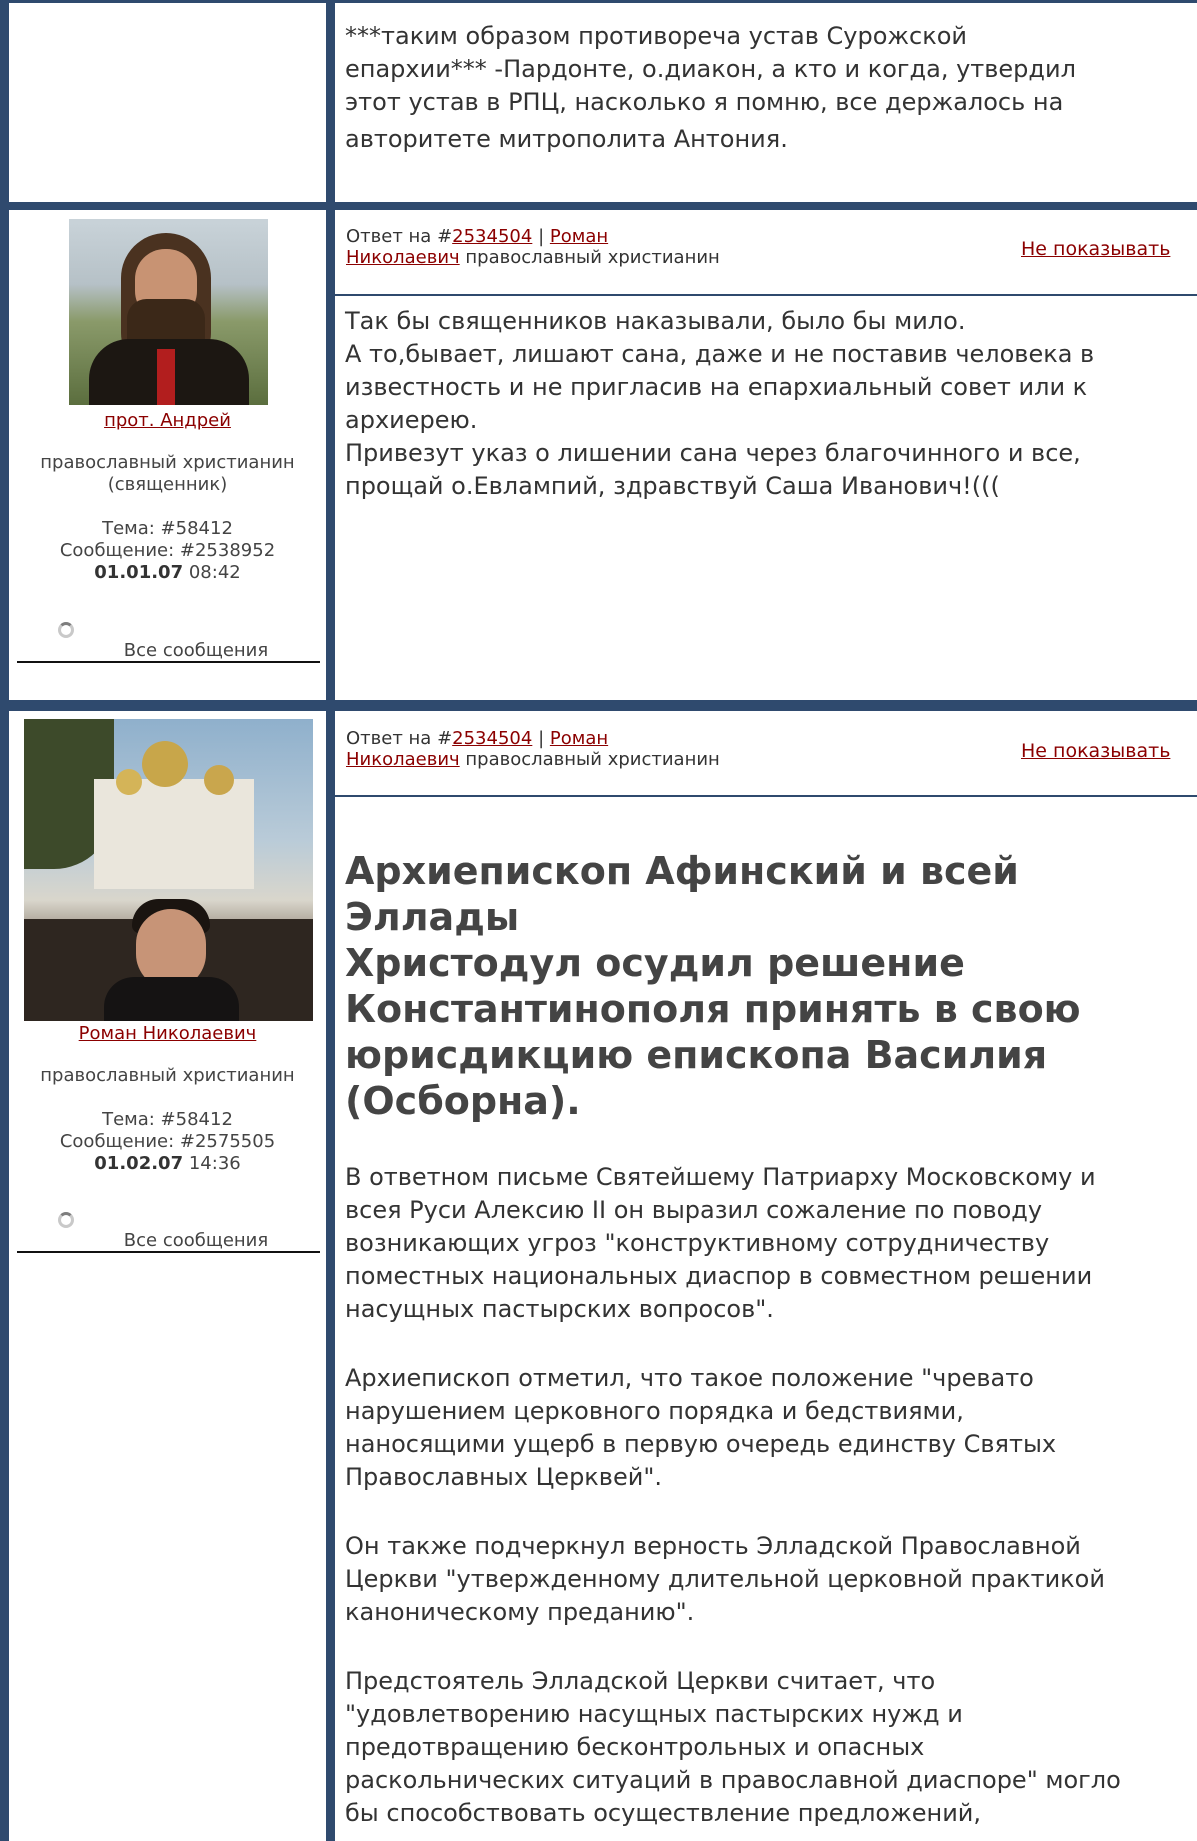  What do you see at coordinates (167, 1163) in the screenshot?
I see `post-date: 01.02.07 14:36` at bounding box center [167, 1163].